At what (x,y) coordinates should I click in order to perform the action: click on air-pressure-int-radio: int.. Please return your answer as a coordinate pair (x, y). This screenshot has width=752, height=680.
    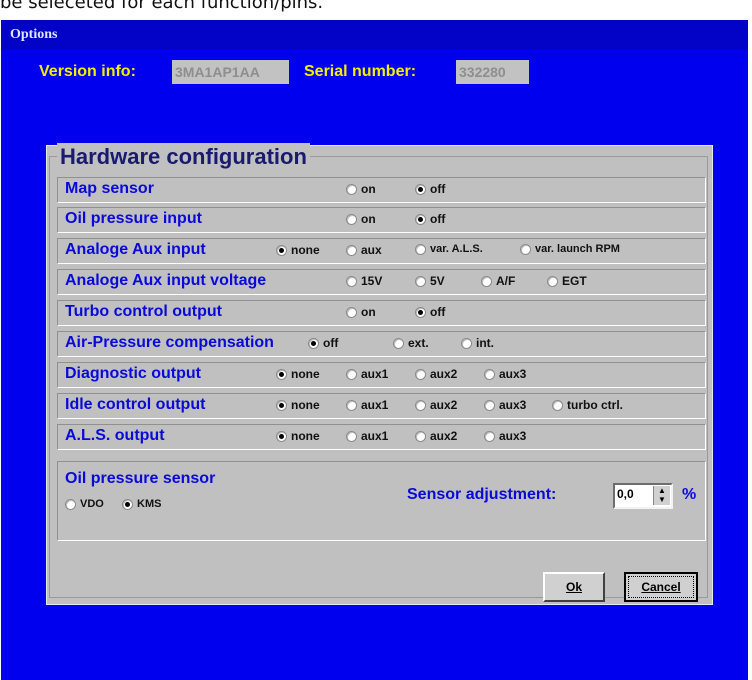
    Looking at the image, I should click on (477, 343).